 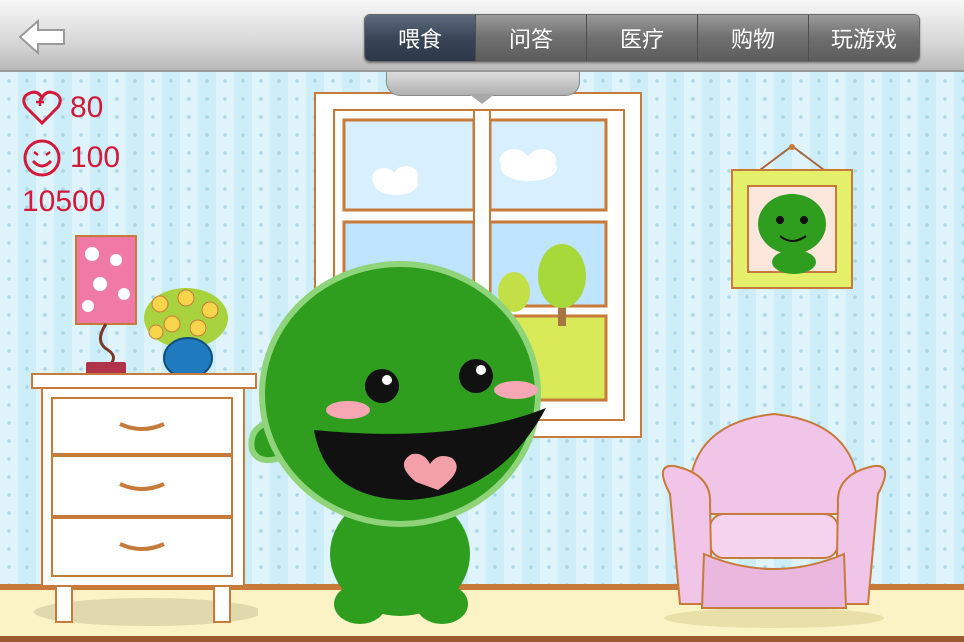 What do you see at coordinates (482, 99) in the screenshot?
I see `pulldown-arrow-icon` at bounding box center [482, 99].